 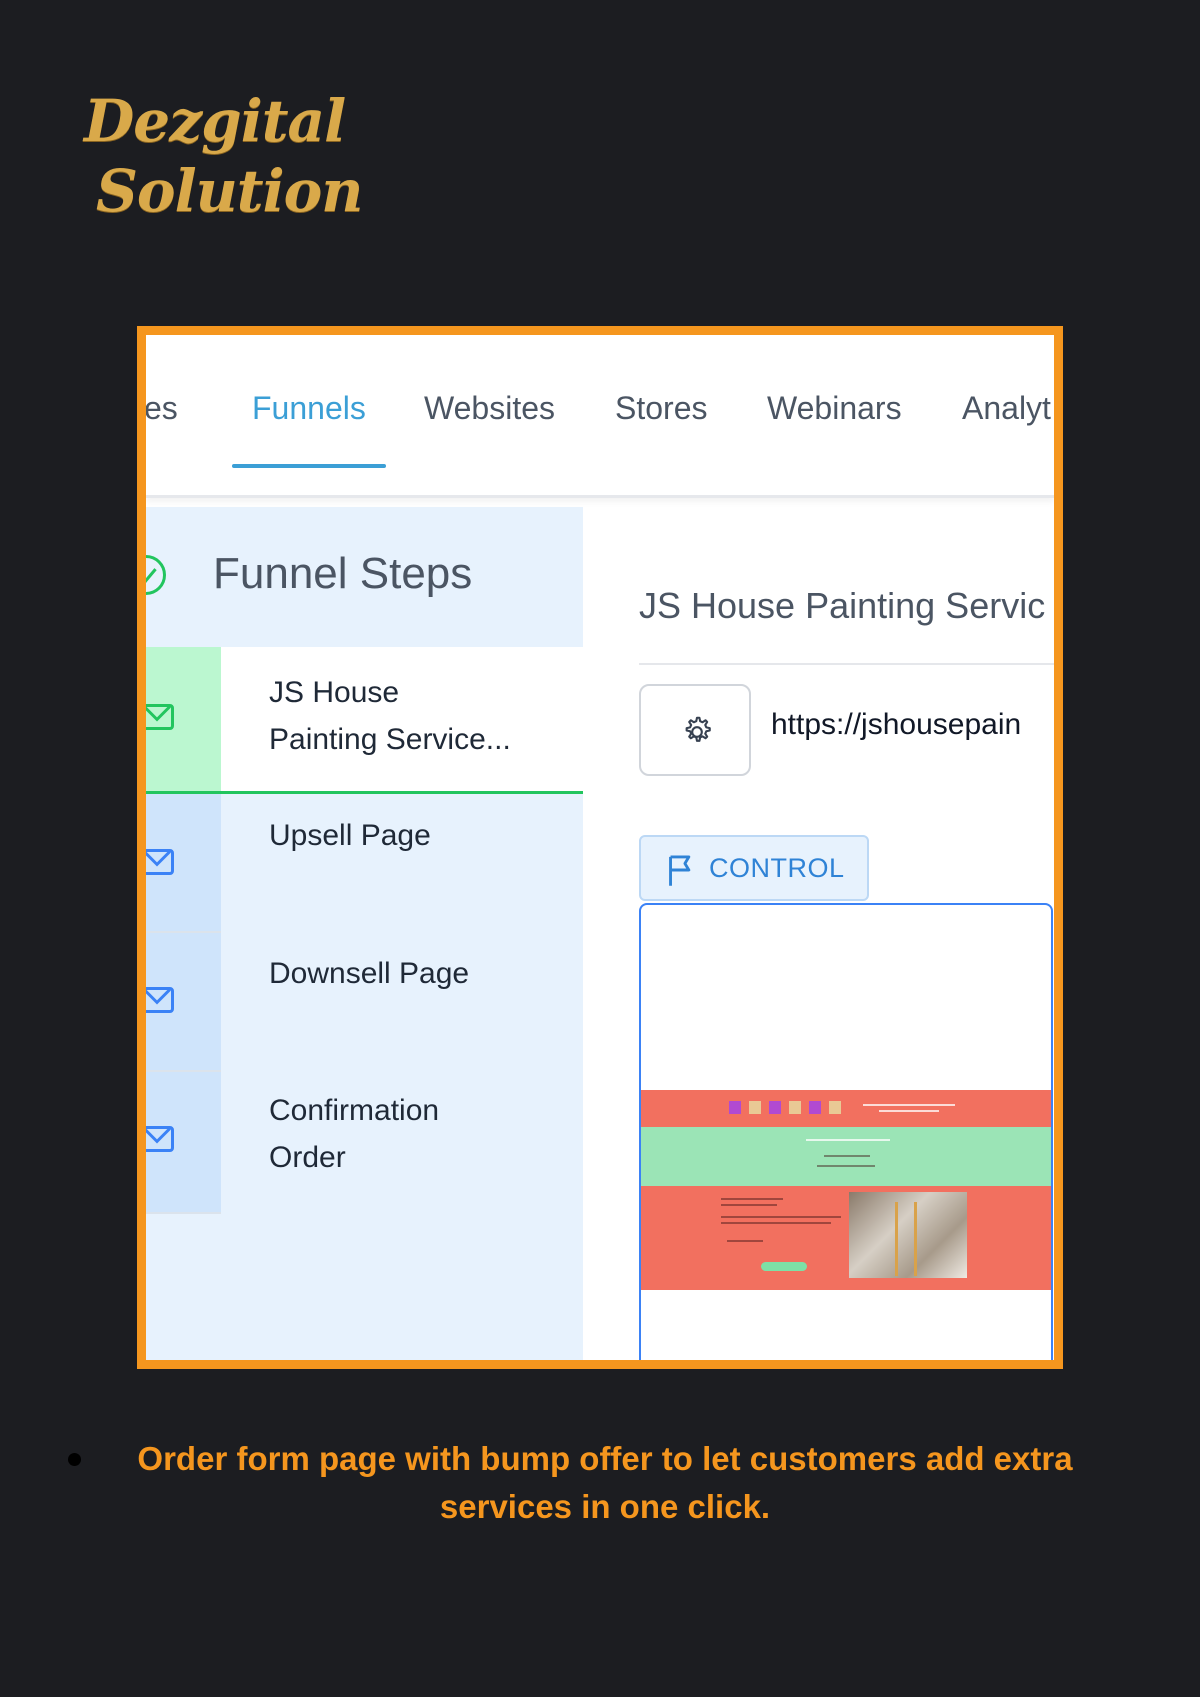 I want to click on active-tab-indicator, so click(x=309, y=466).